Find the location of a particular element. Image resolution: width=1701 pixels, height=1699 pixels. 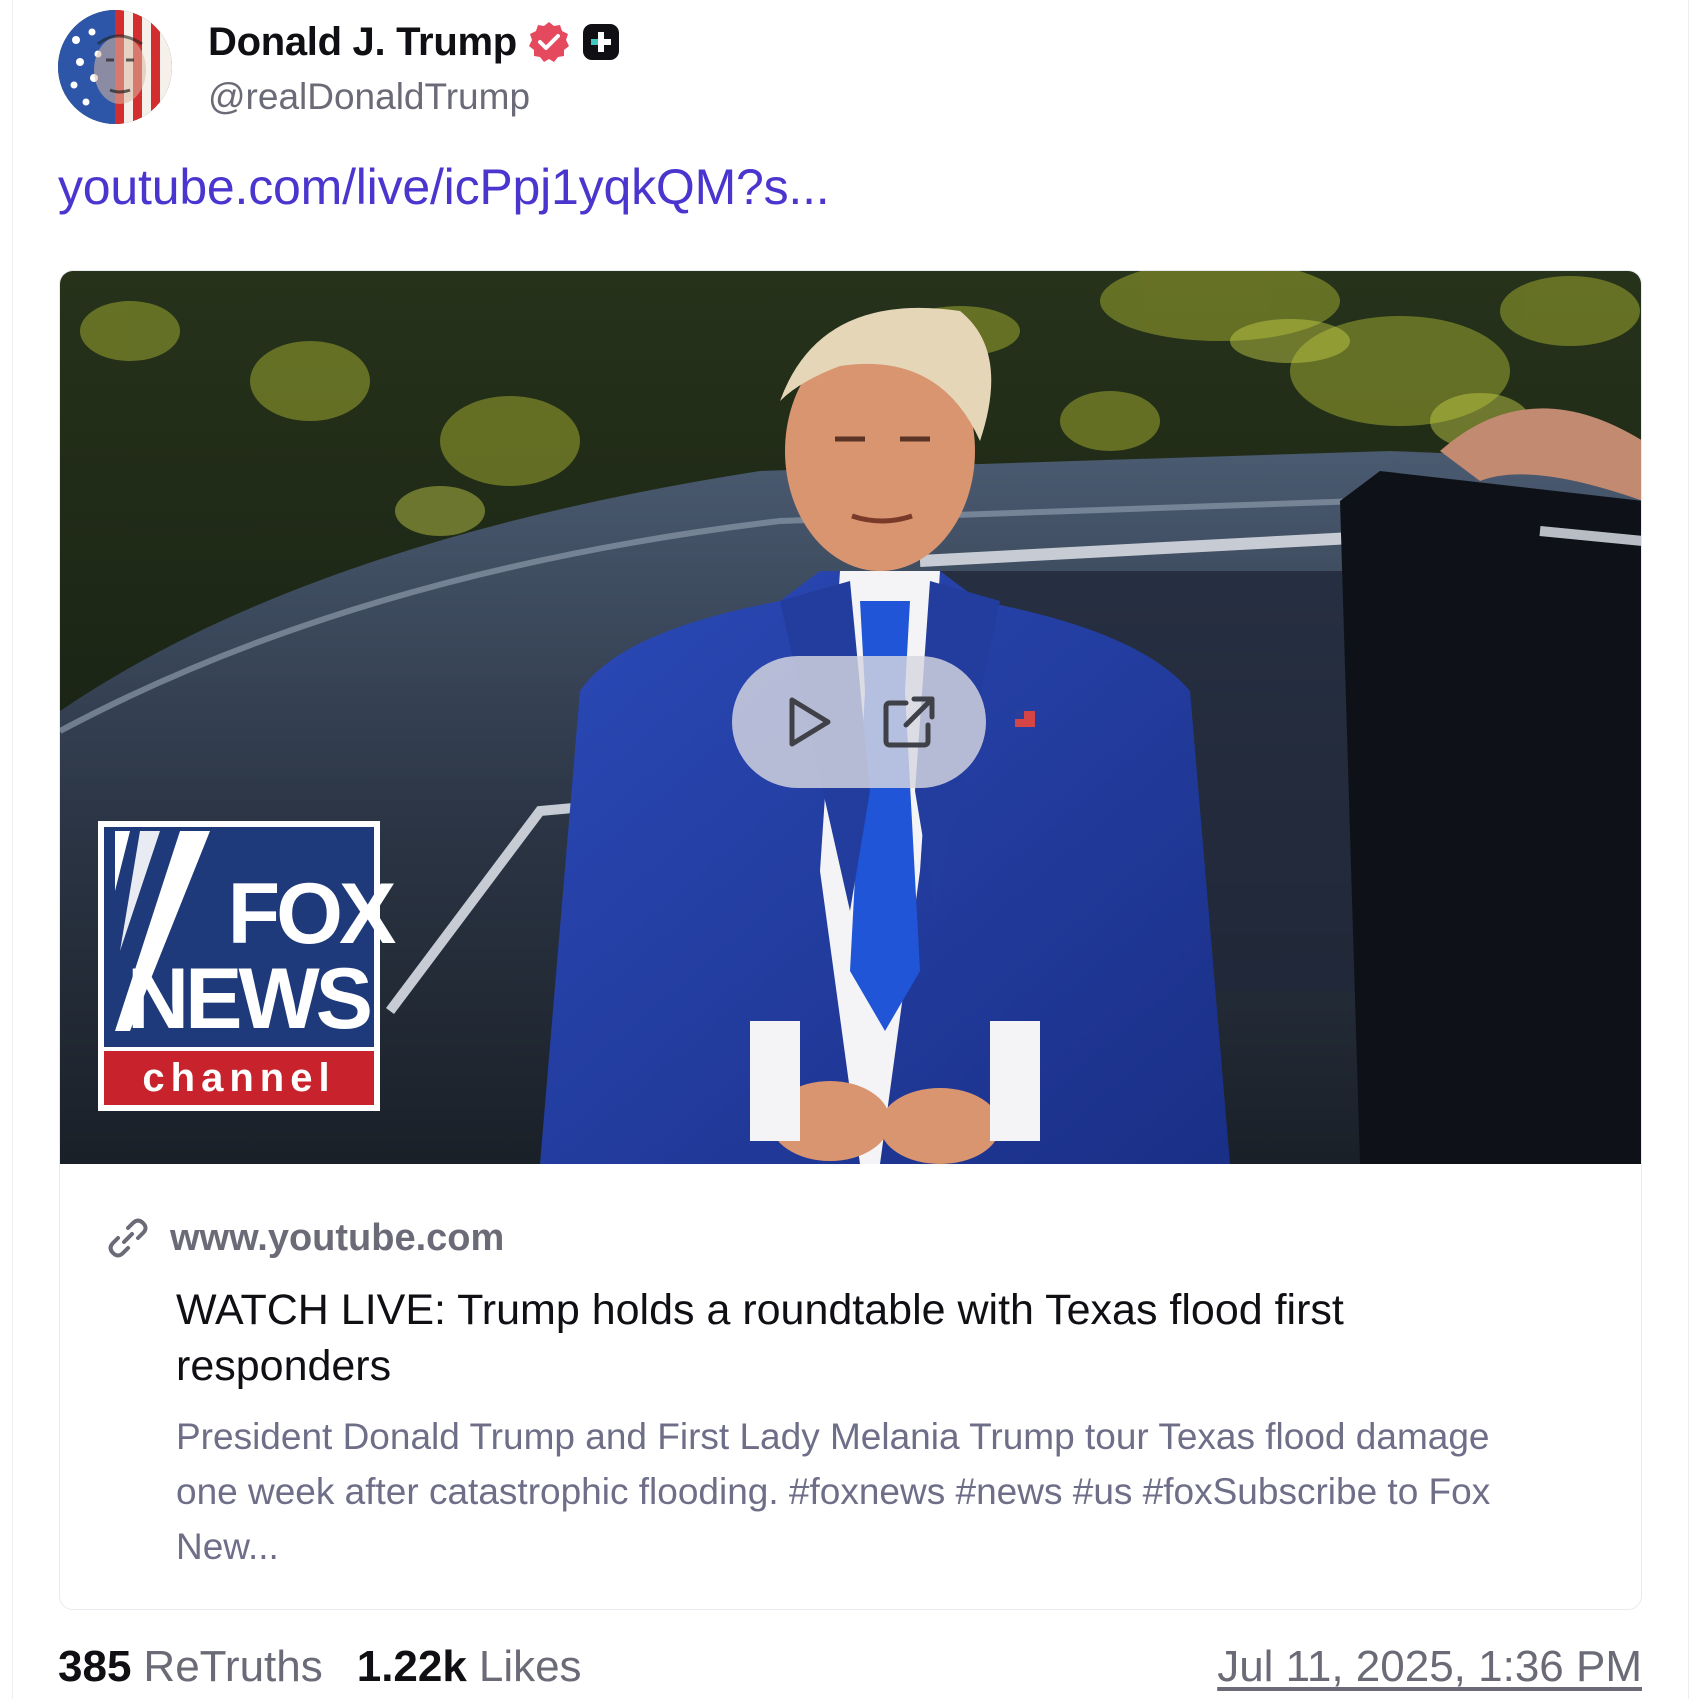

post-stats: 385 ReTruths 1.22k Likes is located at coordinates (320, 1667).